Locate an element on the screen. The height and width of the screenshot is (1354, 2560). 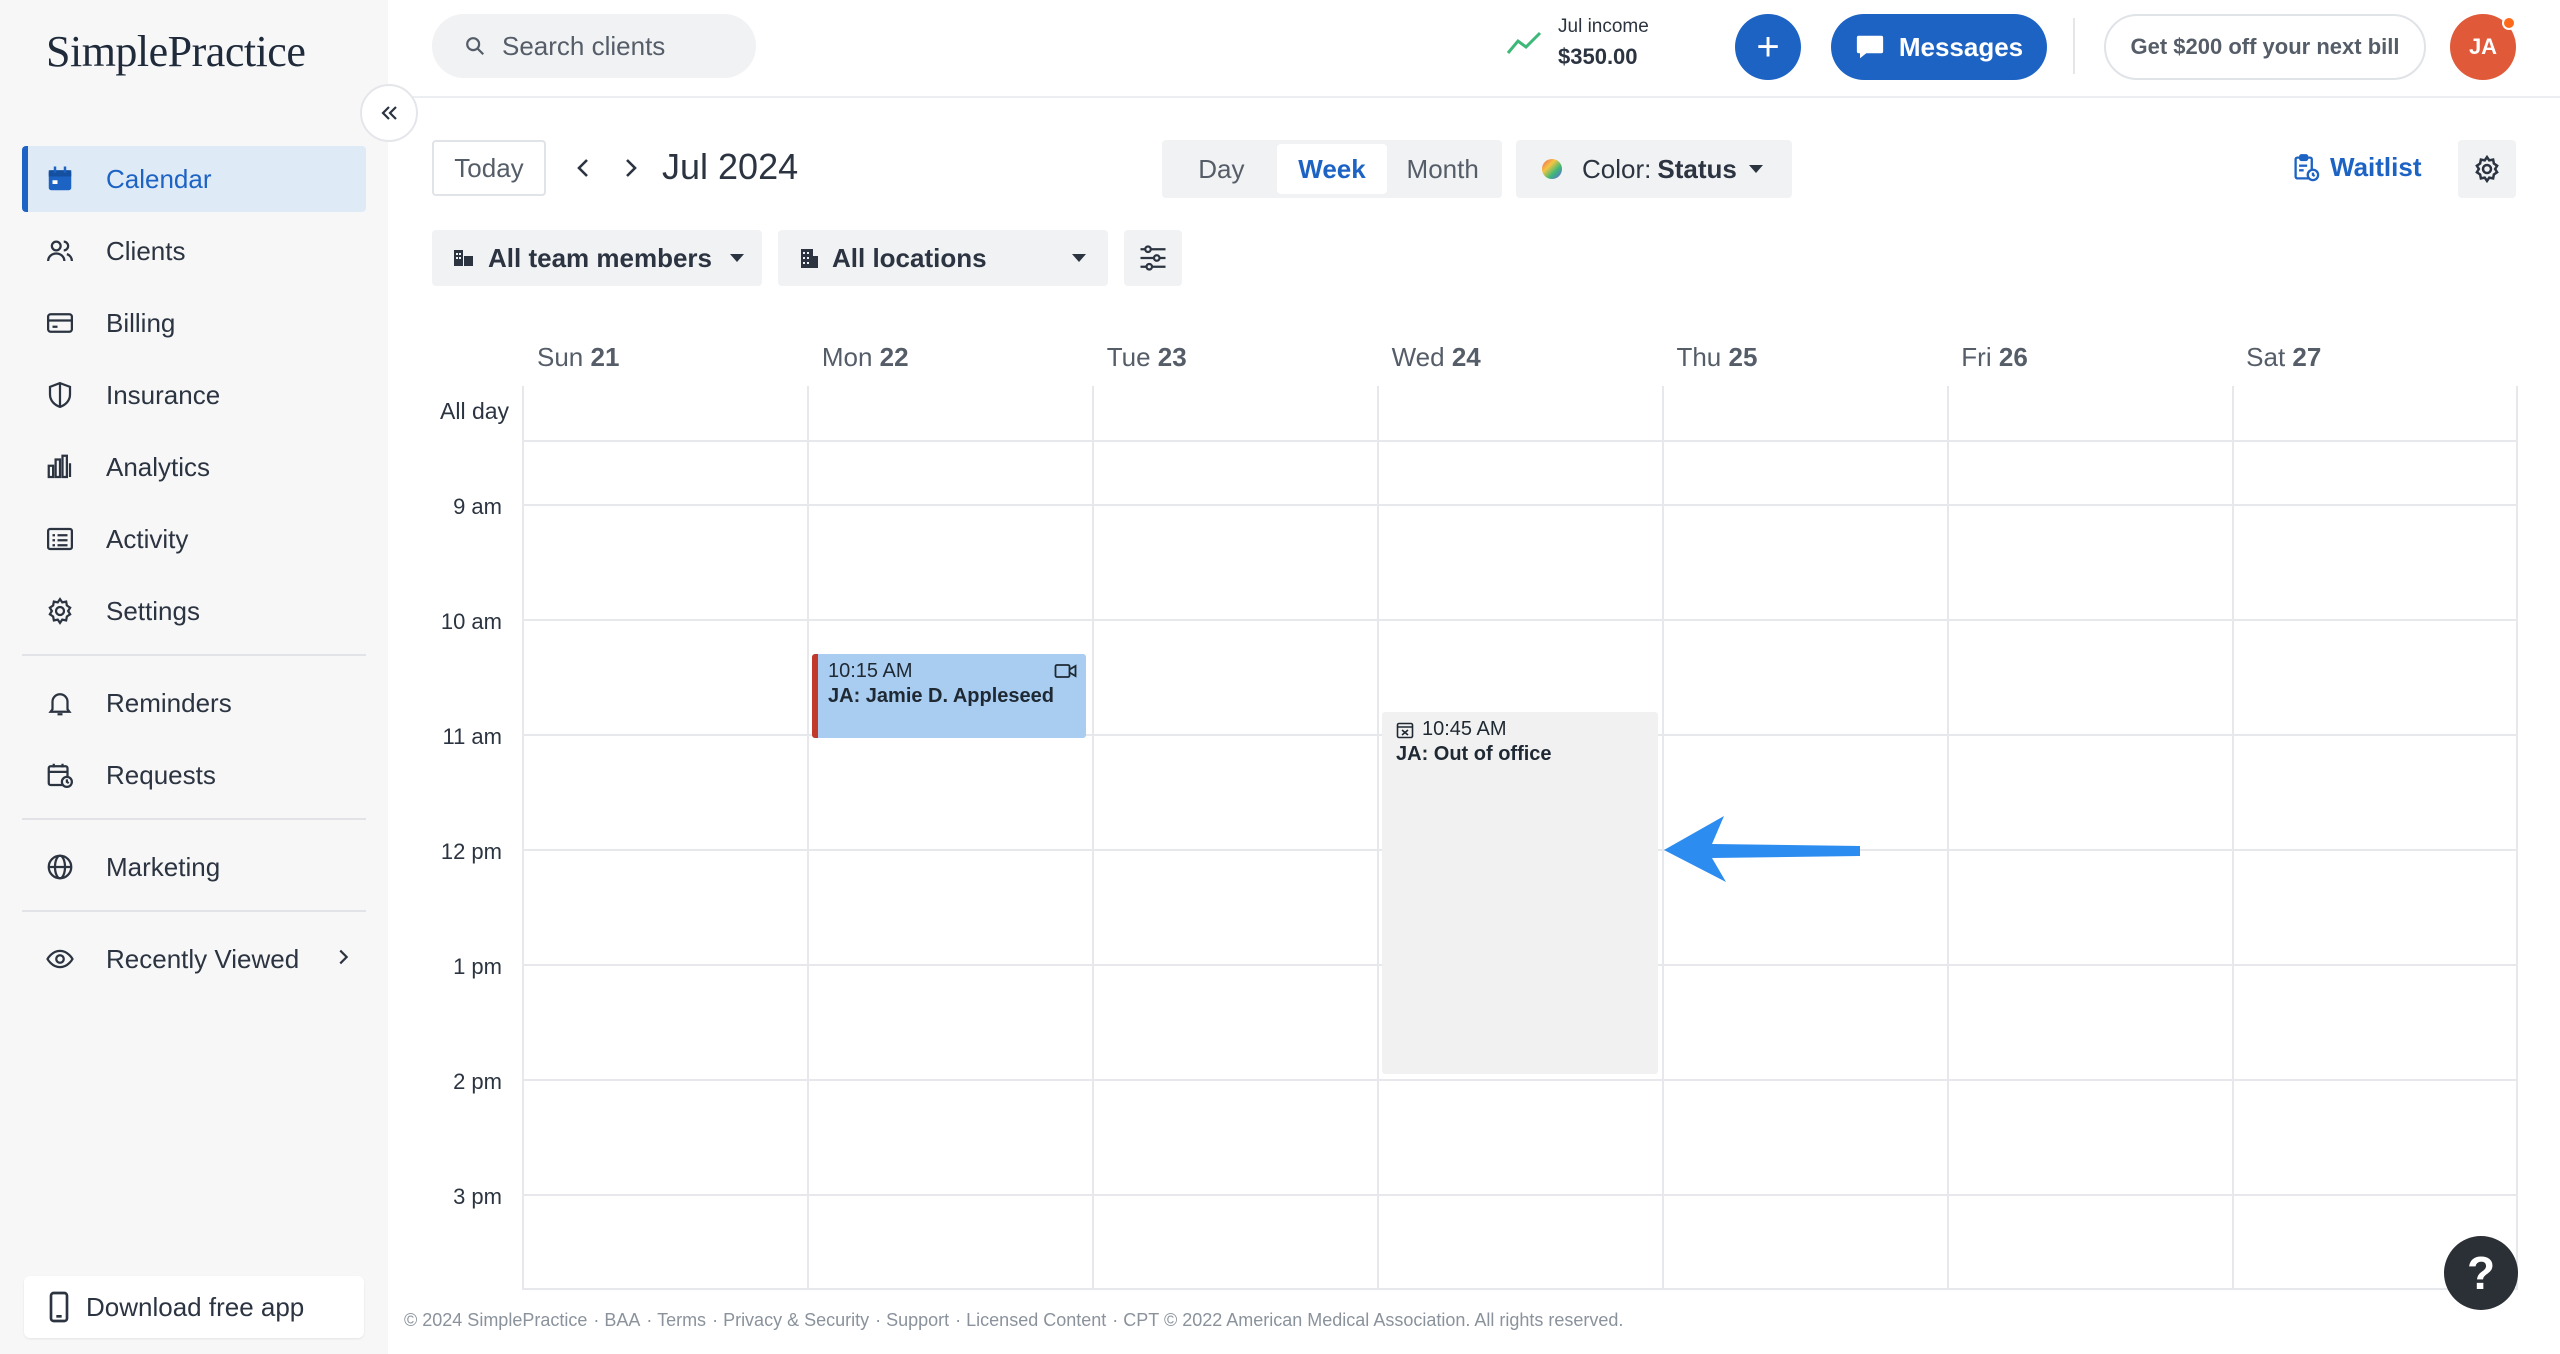
sidebar-item-calendar: Calendar is located at coordinates (194, 179).